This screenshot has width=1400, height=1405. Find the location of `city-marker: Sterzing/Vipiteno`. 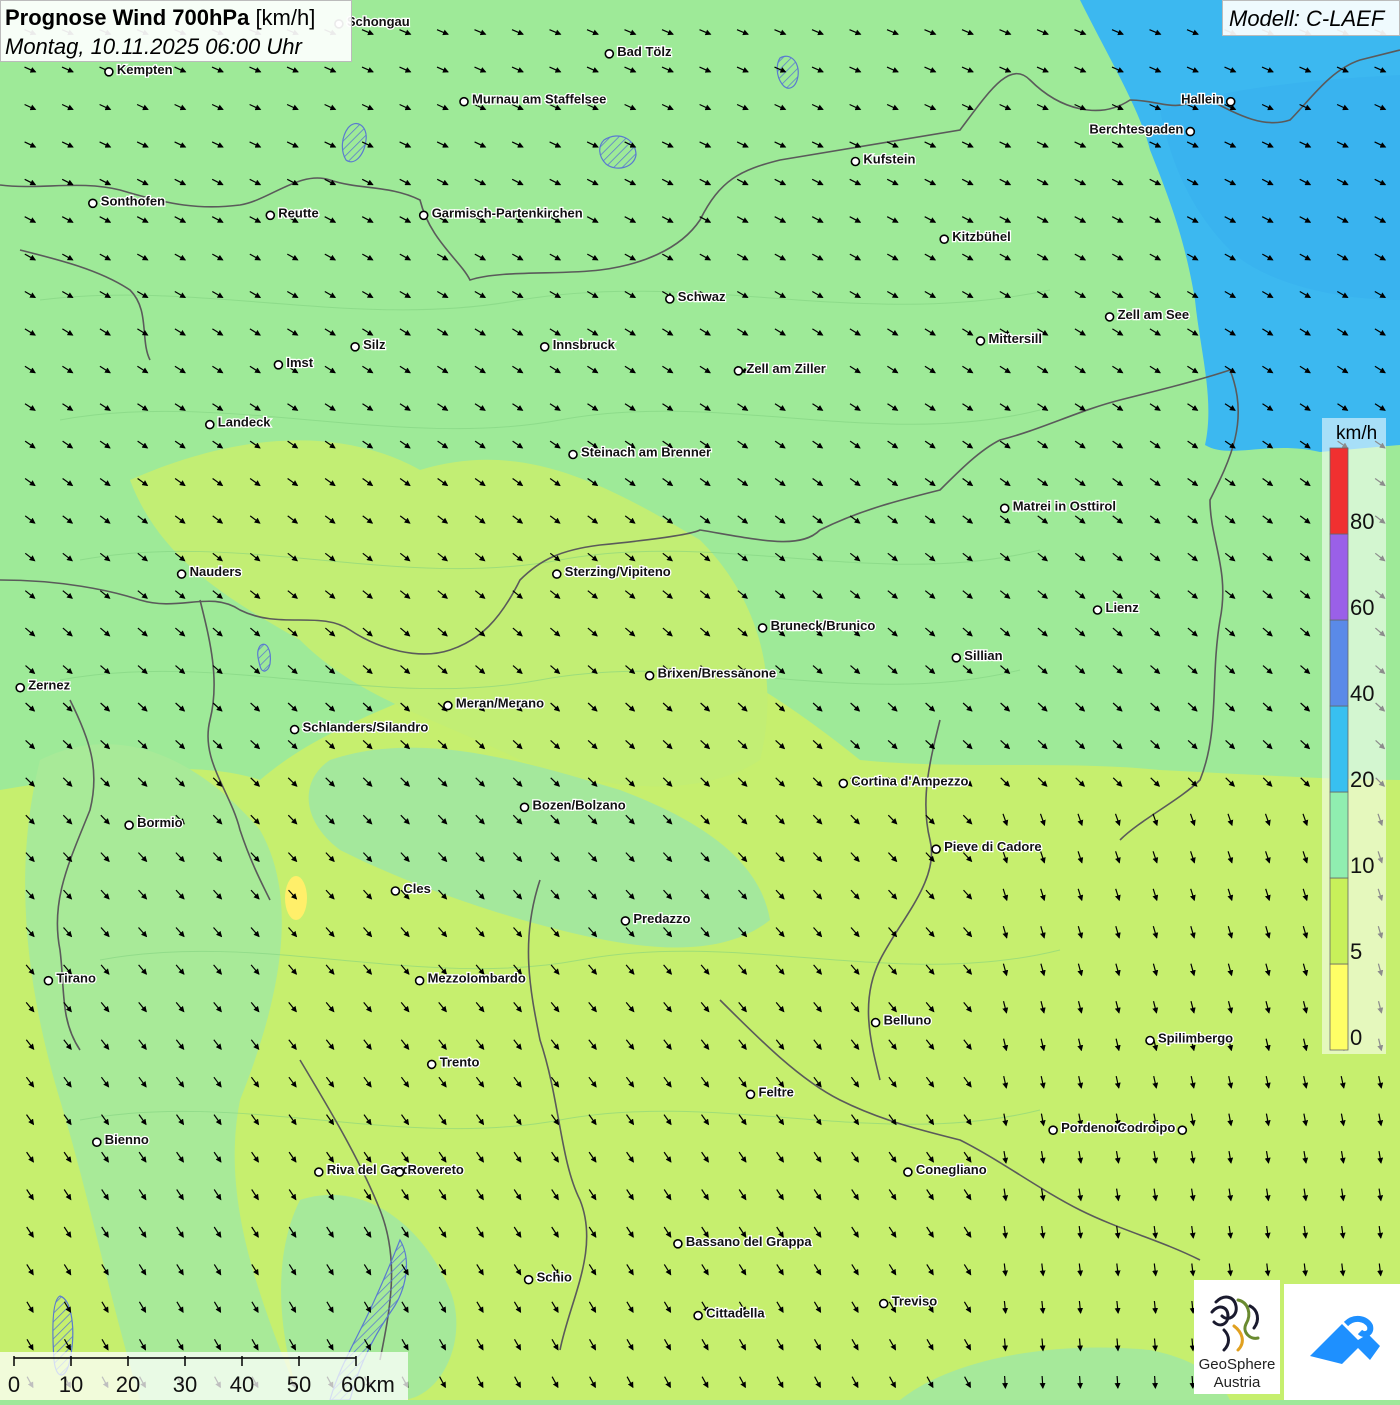

city-marker: Sterzing/Vipiteno is located at coordinates (611, 571).